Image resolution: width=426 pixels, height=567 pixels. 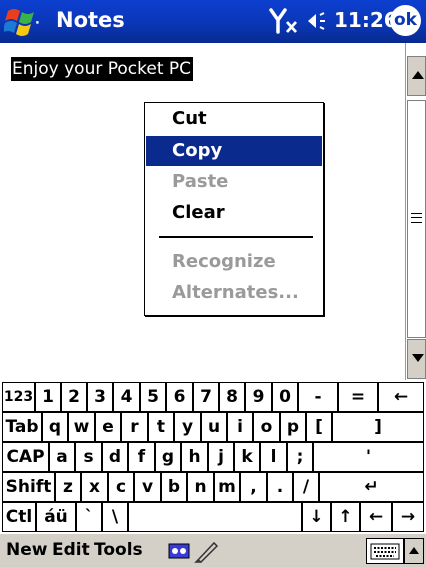 What do you see at coordinates (240, 427) in the screenshot?
I see `key-i: i` at bounding box center [240, 427].